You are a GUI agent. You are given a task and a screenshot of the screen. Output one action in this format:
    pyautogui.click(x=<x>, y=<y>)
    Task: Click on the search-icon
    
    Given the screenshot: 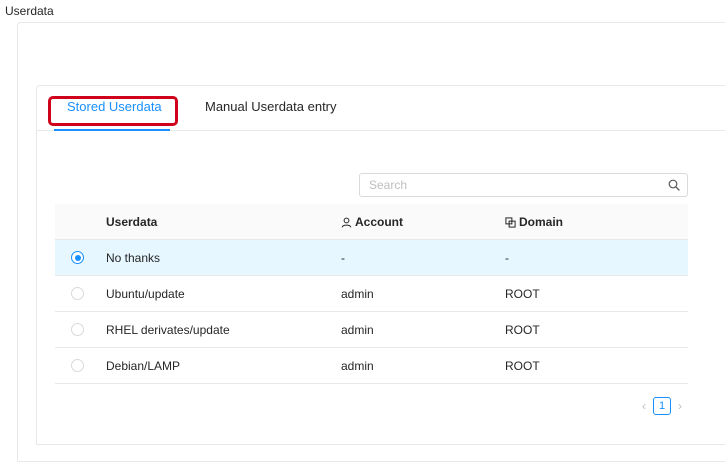 What is the action you would take?
    pyautogui.click(x=674, y=185)
    